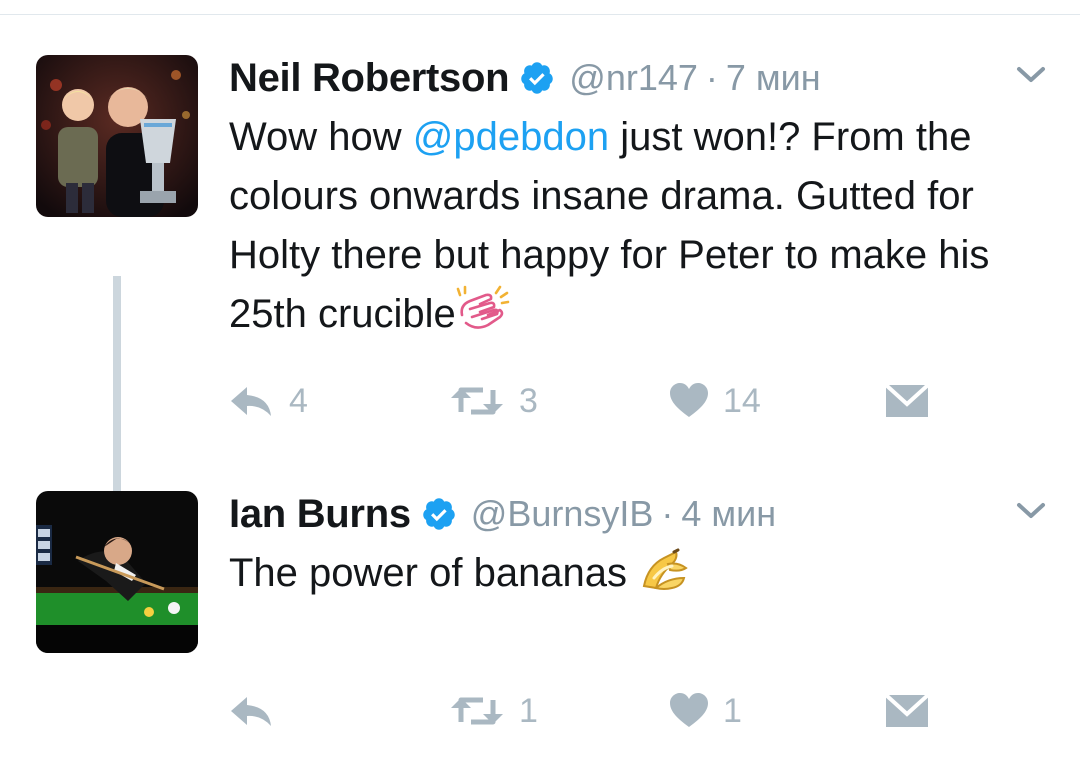 The height and width of the screenshot is (763, 1080). I want to click on reply-count: 4, so click(298, 400).